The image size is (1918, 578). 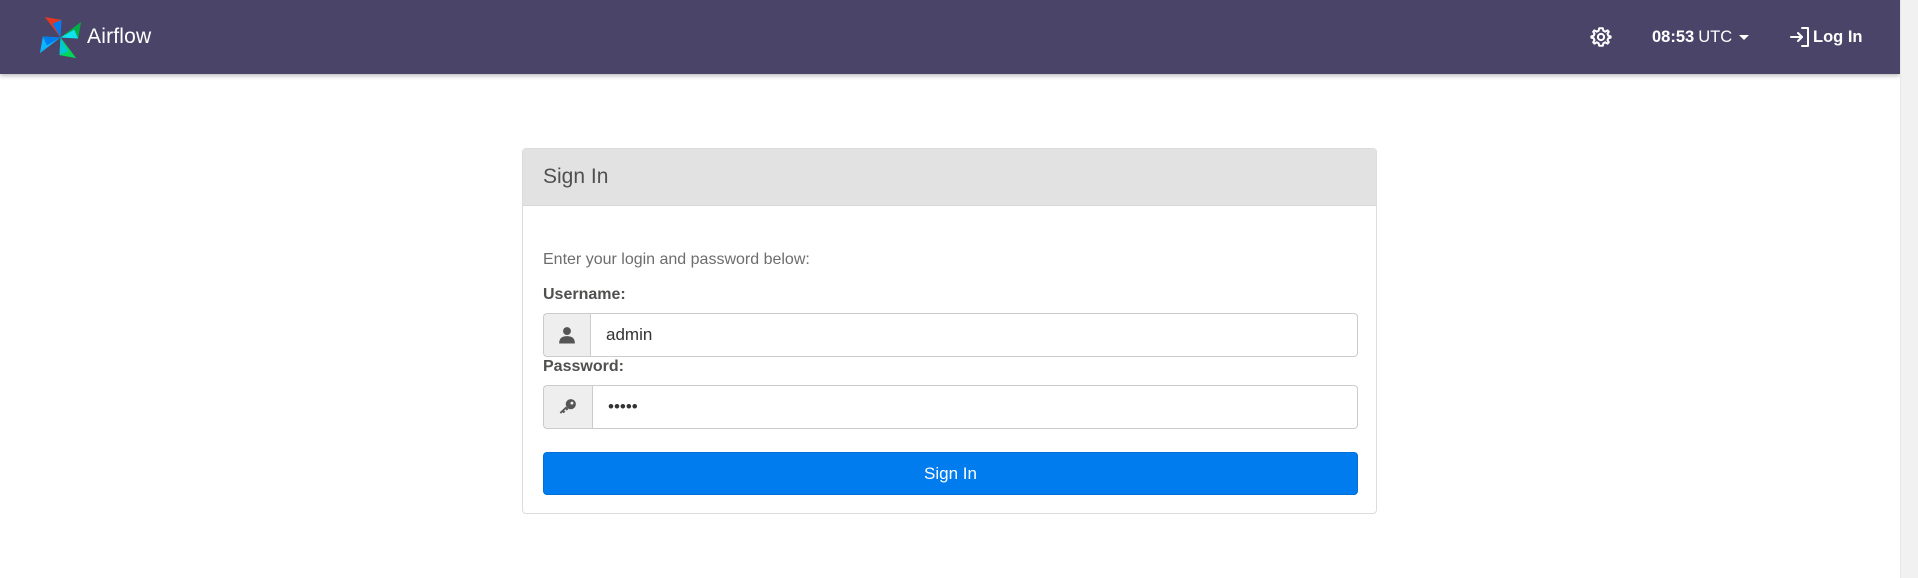 What do you see at coordinates (676, 259) in the screenshot?
I see `login-instructions: Enter your login and password below:` at bounding box center [676, 259].